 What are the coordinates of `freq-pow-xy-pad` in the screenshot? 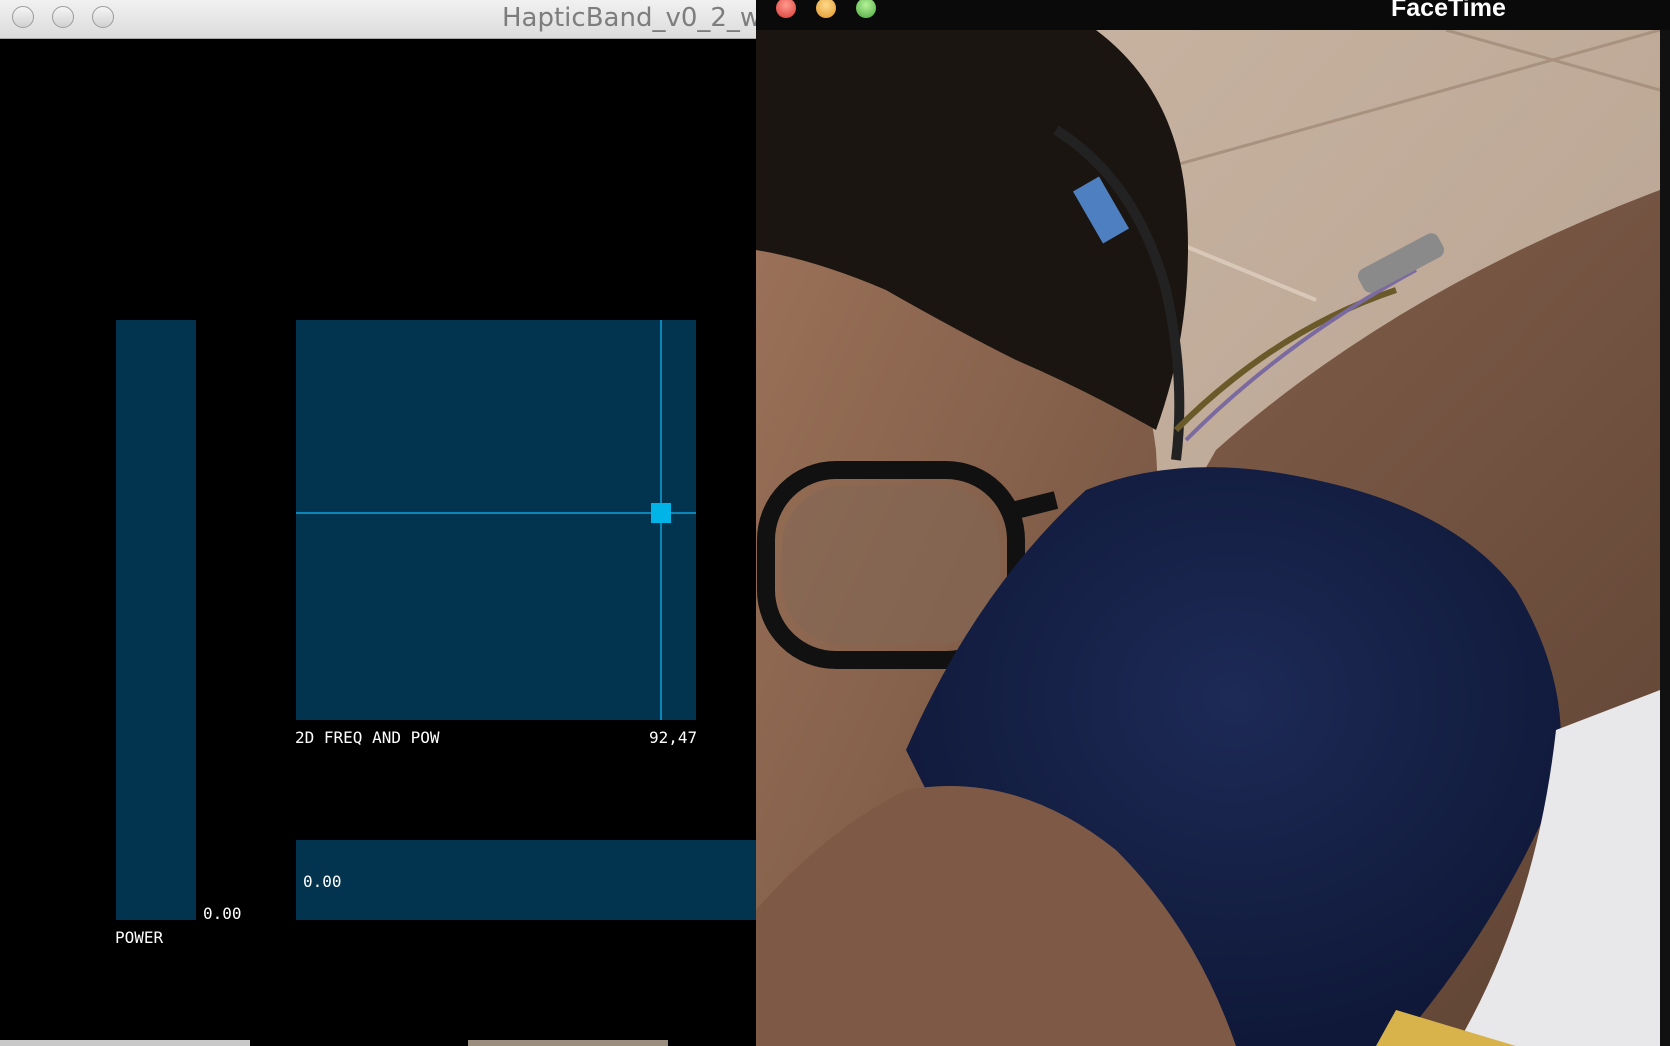 It's located at (496, 520).